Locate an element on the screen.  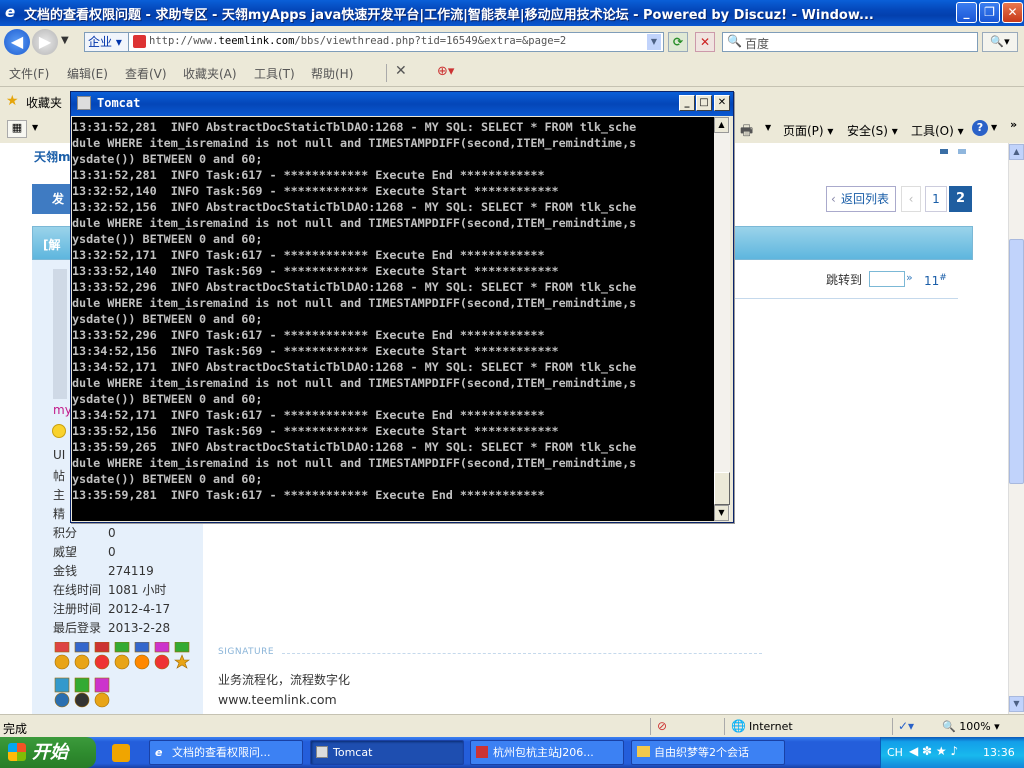
page-decor is located at coordinates (944, 151).